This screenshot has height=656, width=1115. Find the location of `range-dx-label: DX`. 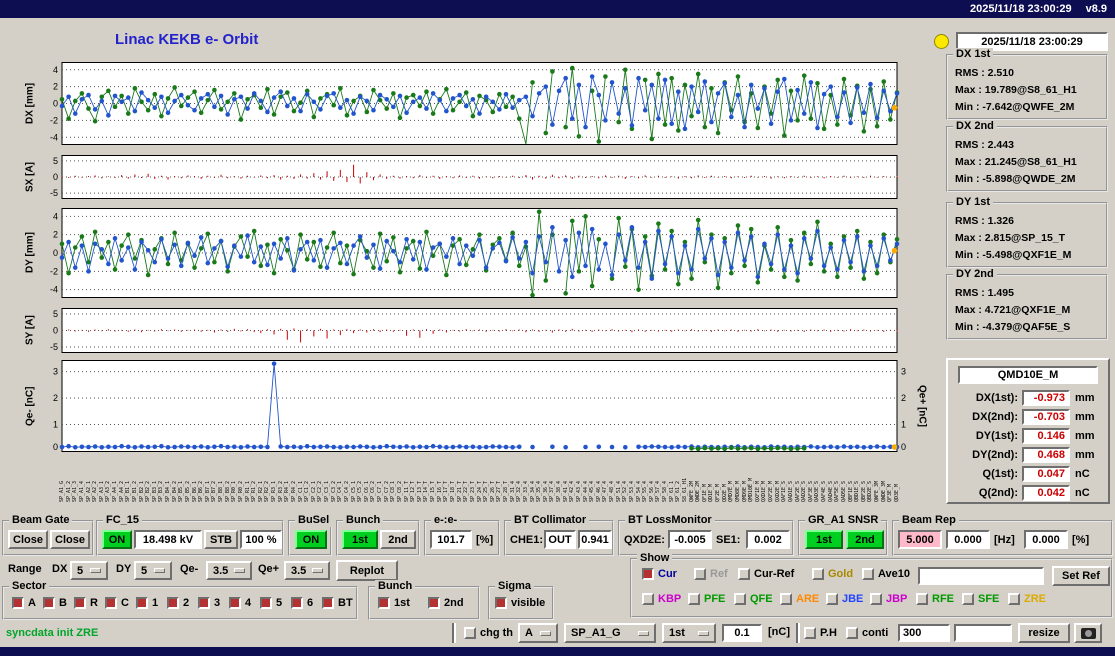

range-dx-label: DX is located at coordinates (60, 569).